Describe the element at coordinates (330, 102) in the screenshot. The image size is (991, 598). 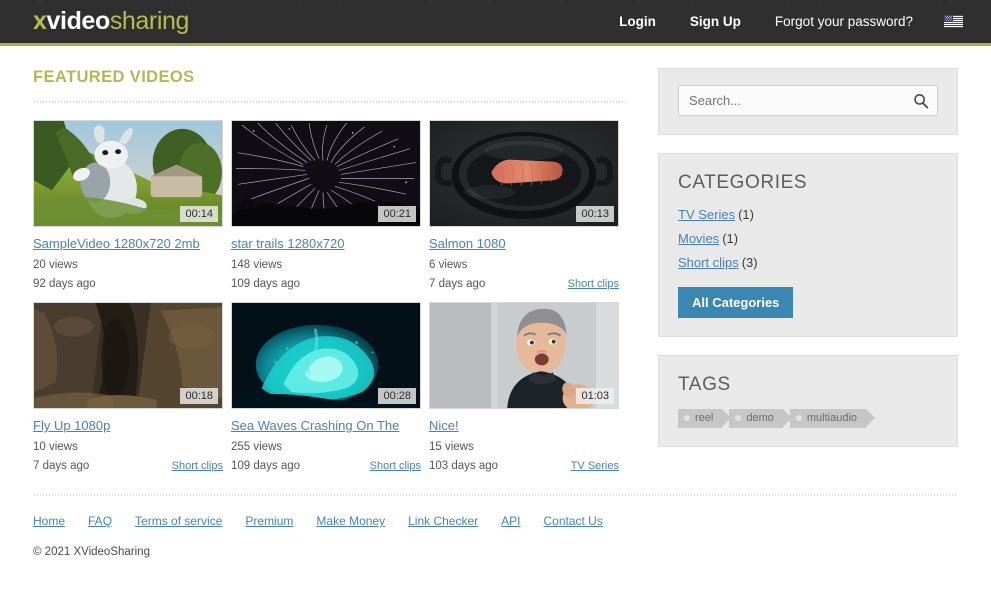
I see `title-divider` at that location.